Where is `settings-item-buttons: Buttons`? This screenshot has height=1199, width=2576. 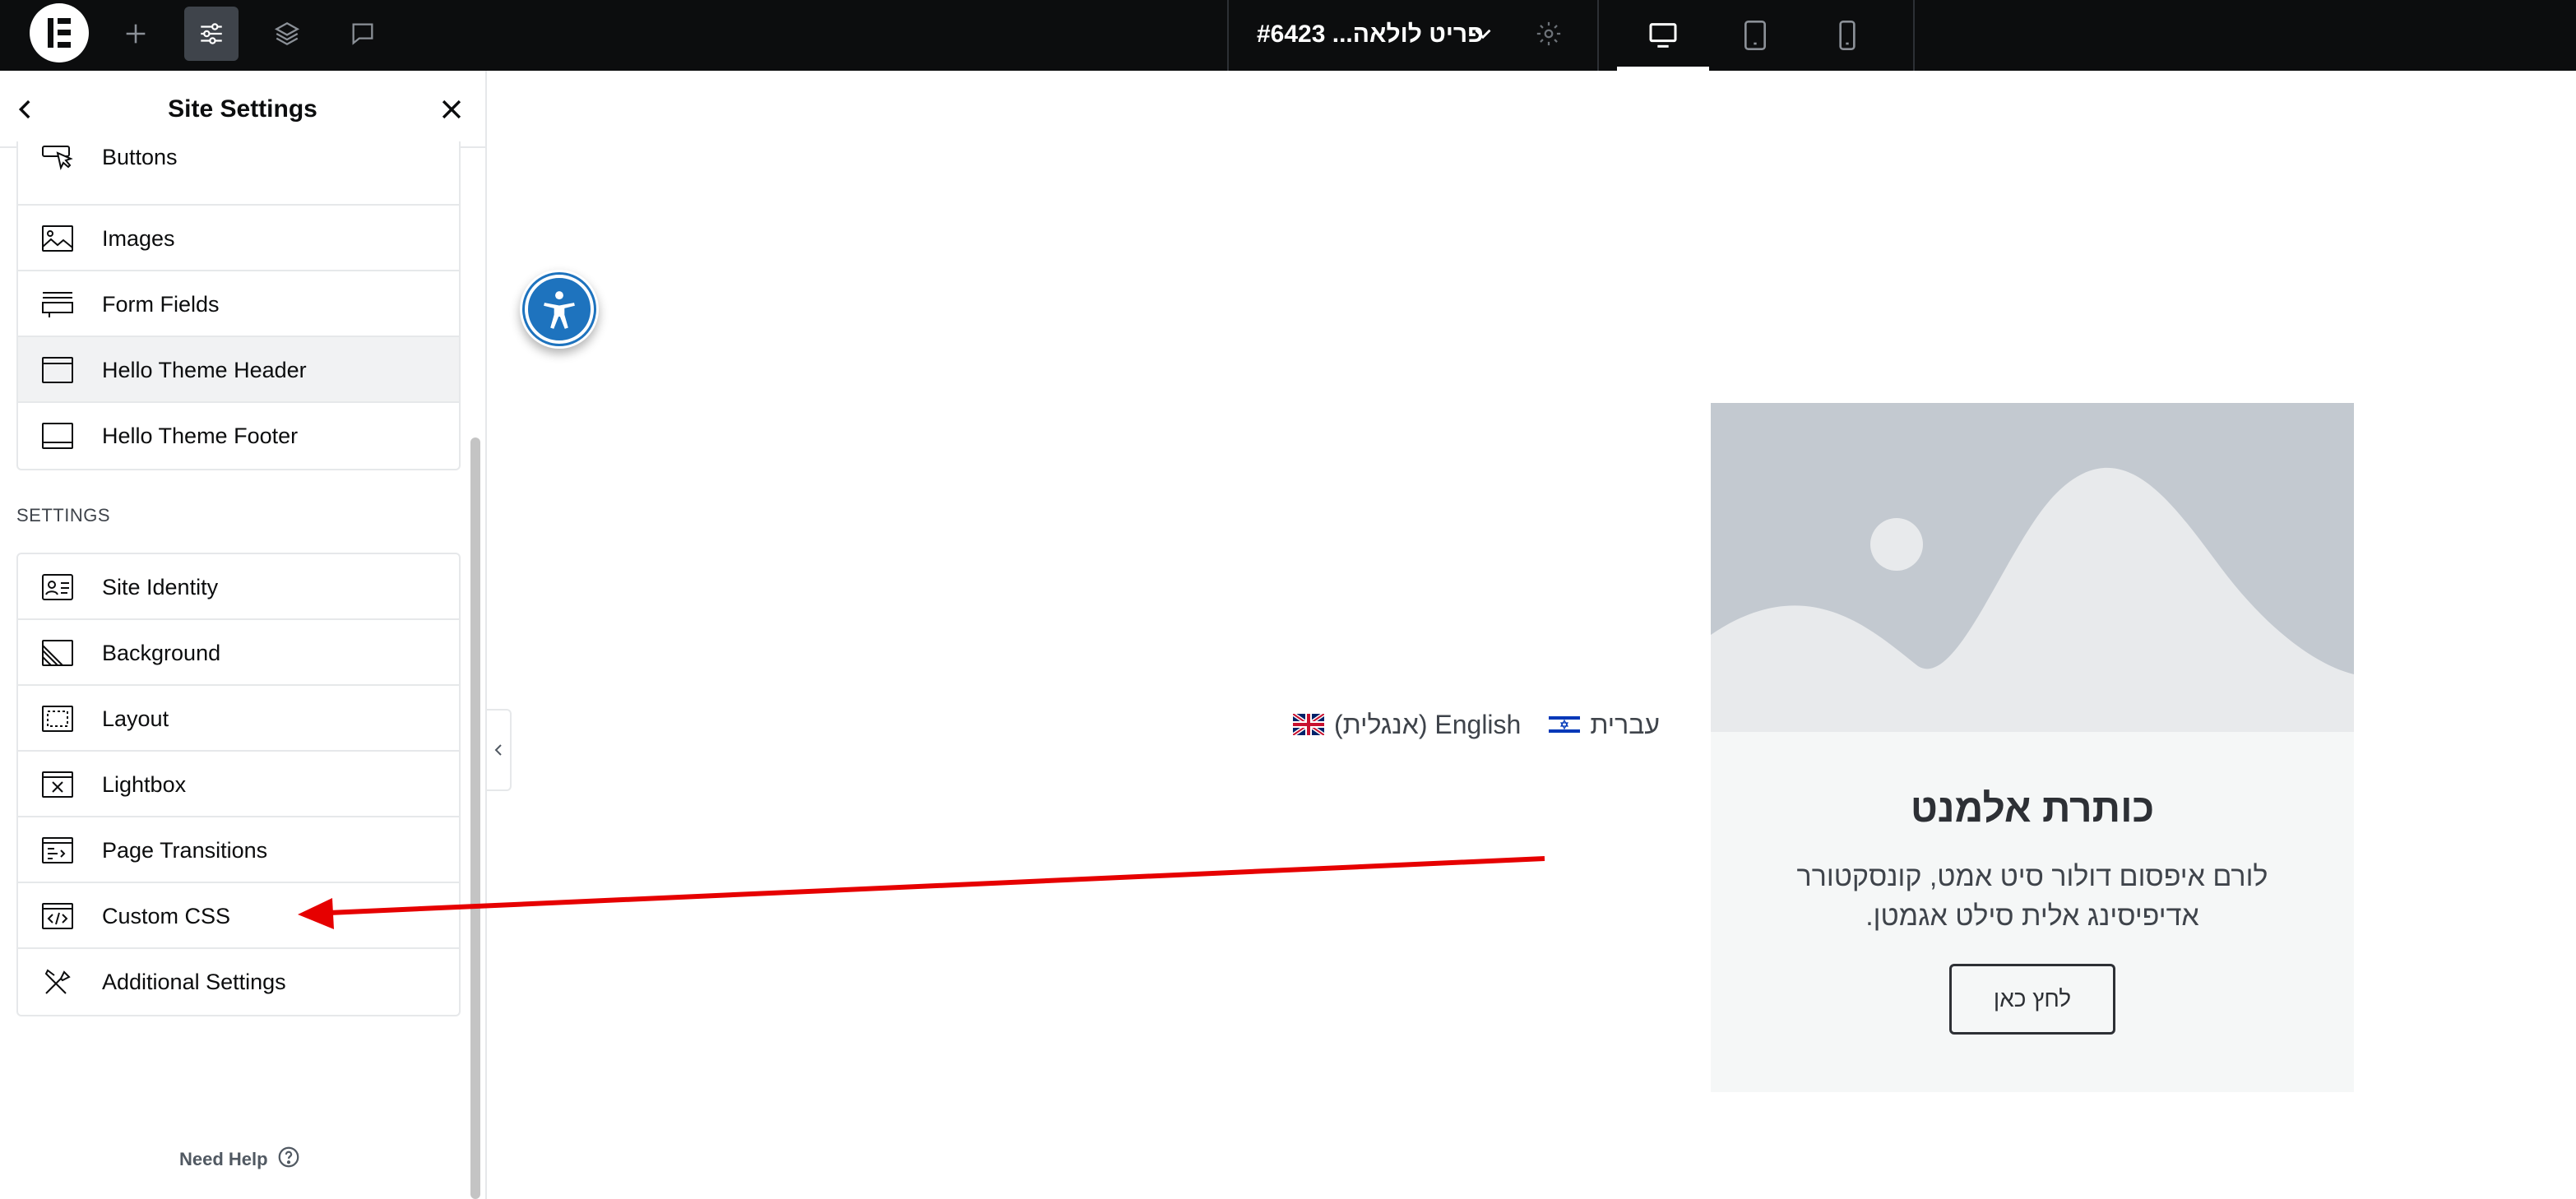 settings-item-buttons: Buttons is located at coordinates (238, 173).